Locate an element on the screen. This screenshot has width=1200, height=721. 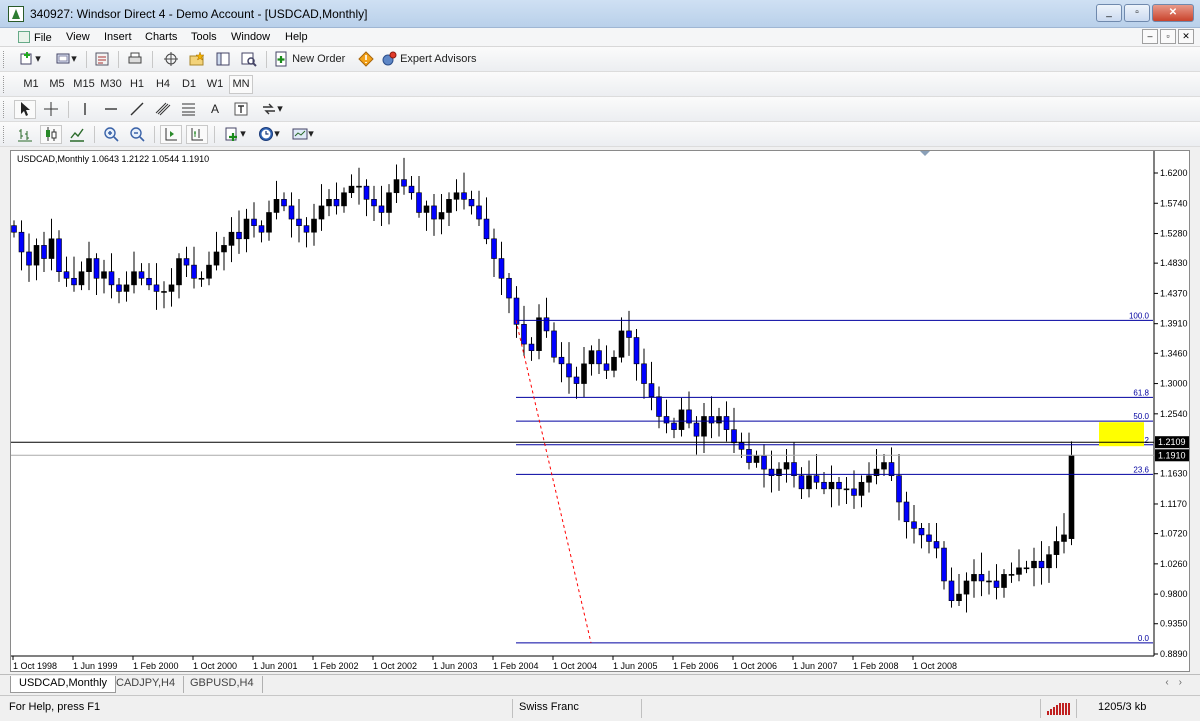
new-chart-button: ▾ is located at coordinates (30, 59).